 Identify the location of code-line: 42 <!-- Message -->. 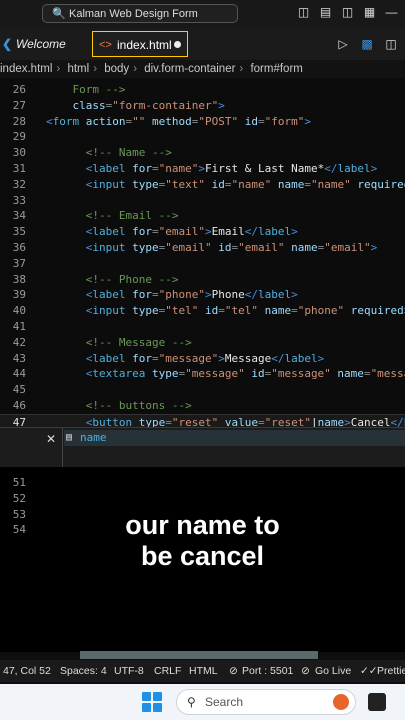
(202, 343).